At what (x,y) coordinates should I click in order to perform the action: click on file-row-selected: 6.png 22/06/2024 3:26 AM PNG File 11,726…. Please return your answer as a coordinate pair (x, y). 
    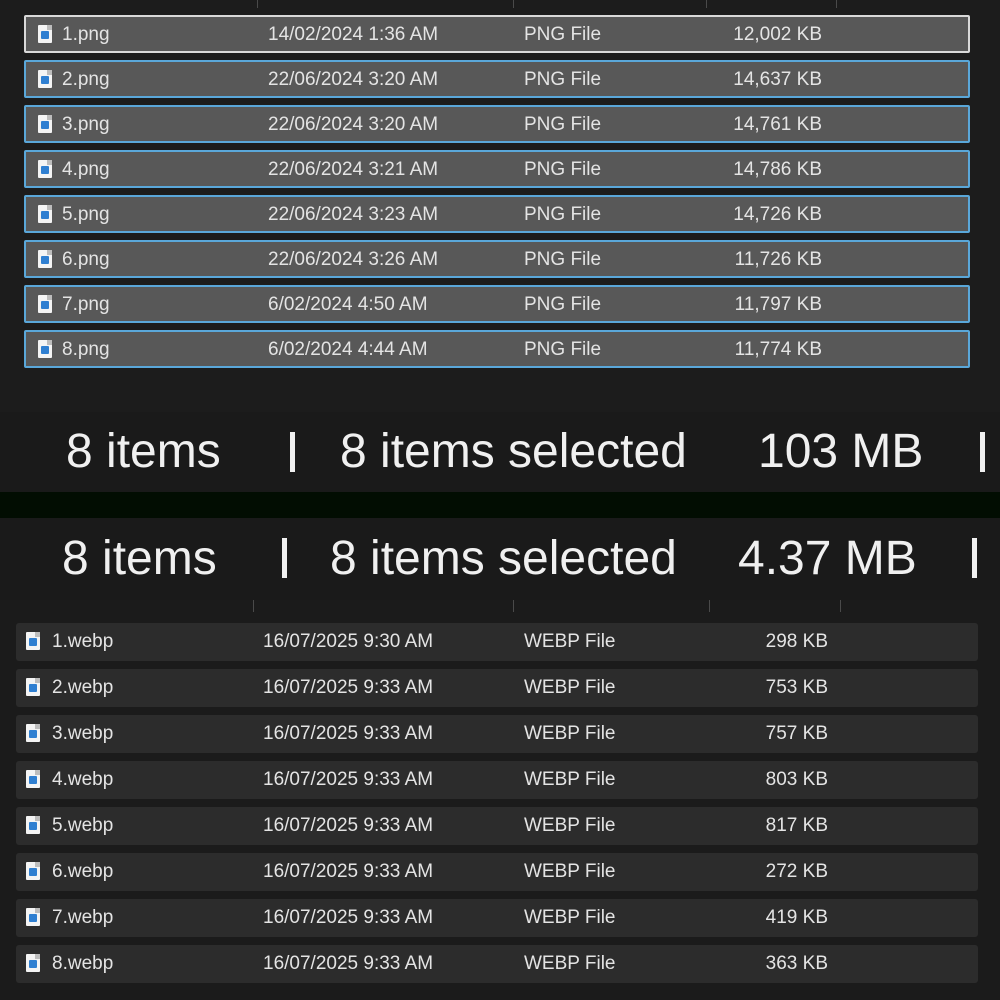
    Looking at the image, I should click on (497, 259).